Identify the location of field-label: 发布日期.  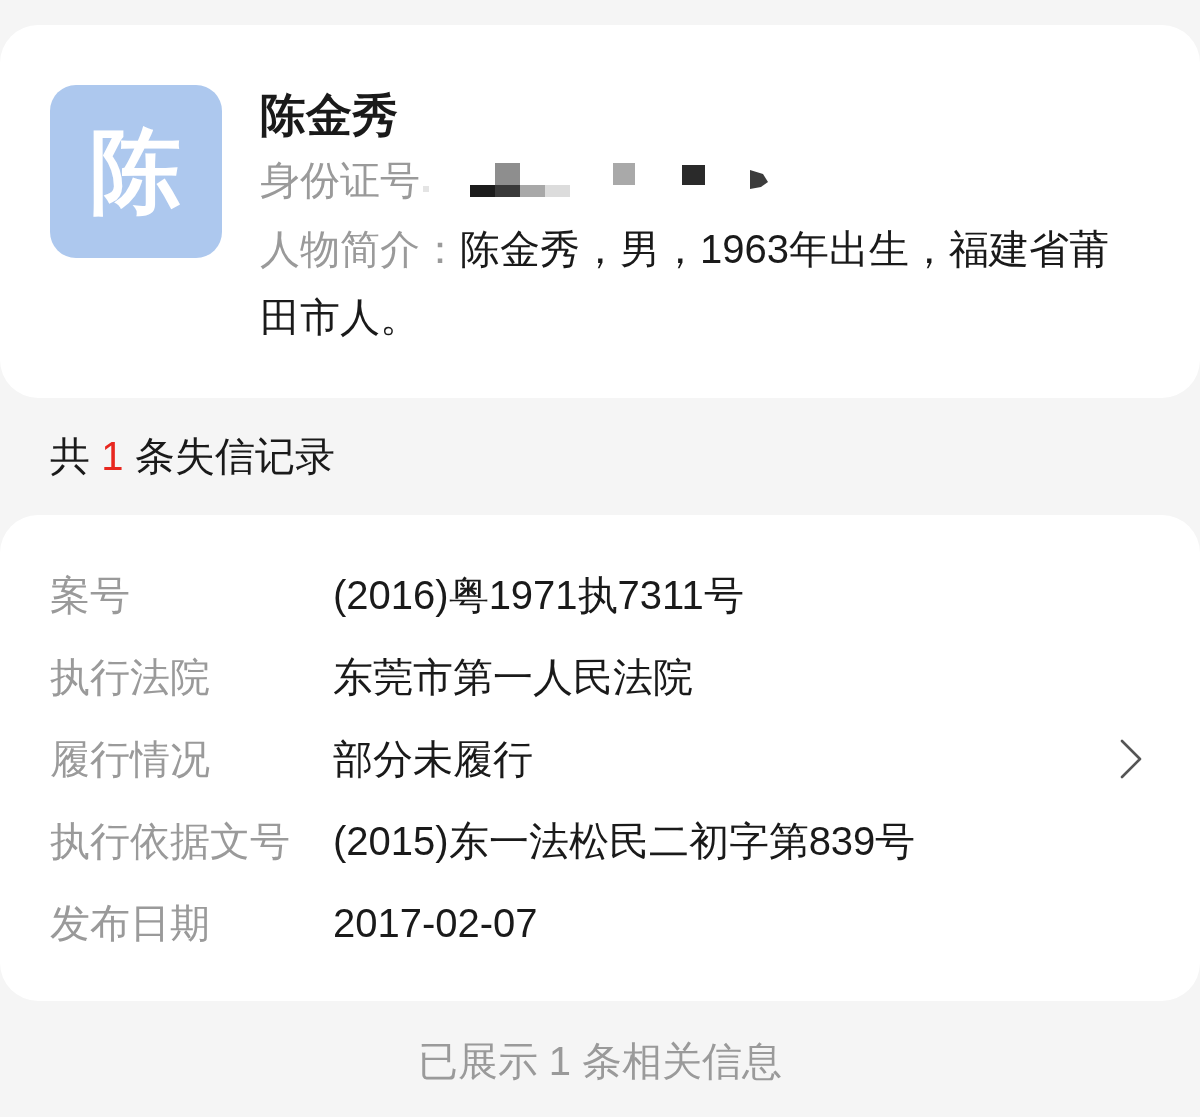
(130, 923).